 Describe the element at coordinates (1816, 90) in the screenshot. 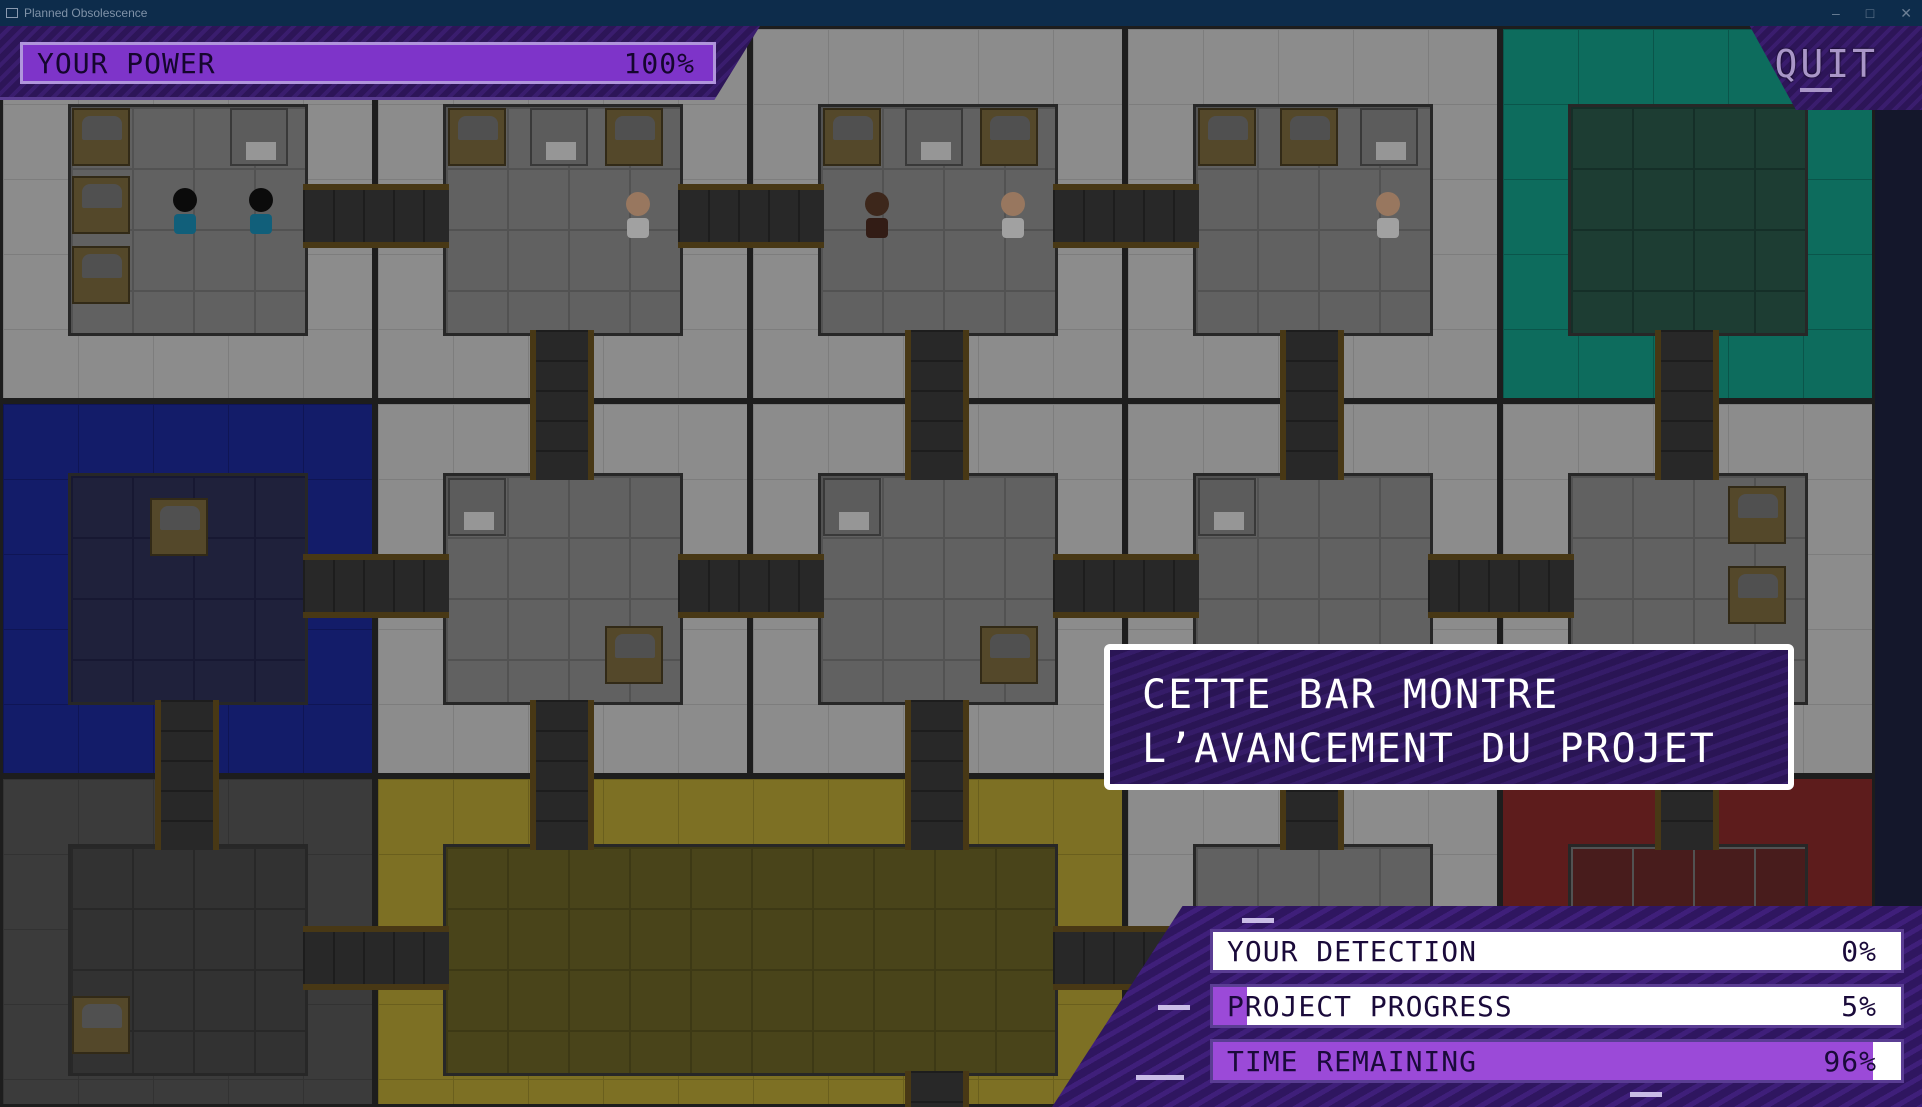

I see `quit-underline` at that location.